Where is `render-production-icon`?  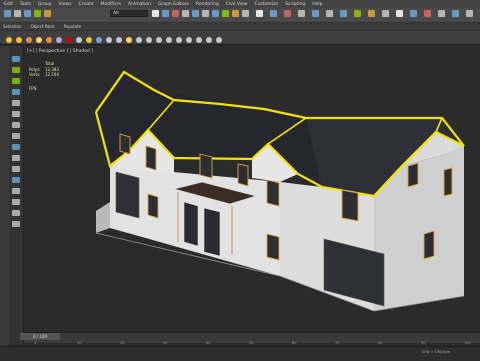 render-production-icon is located at coordinates (469, 13).